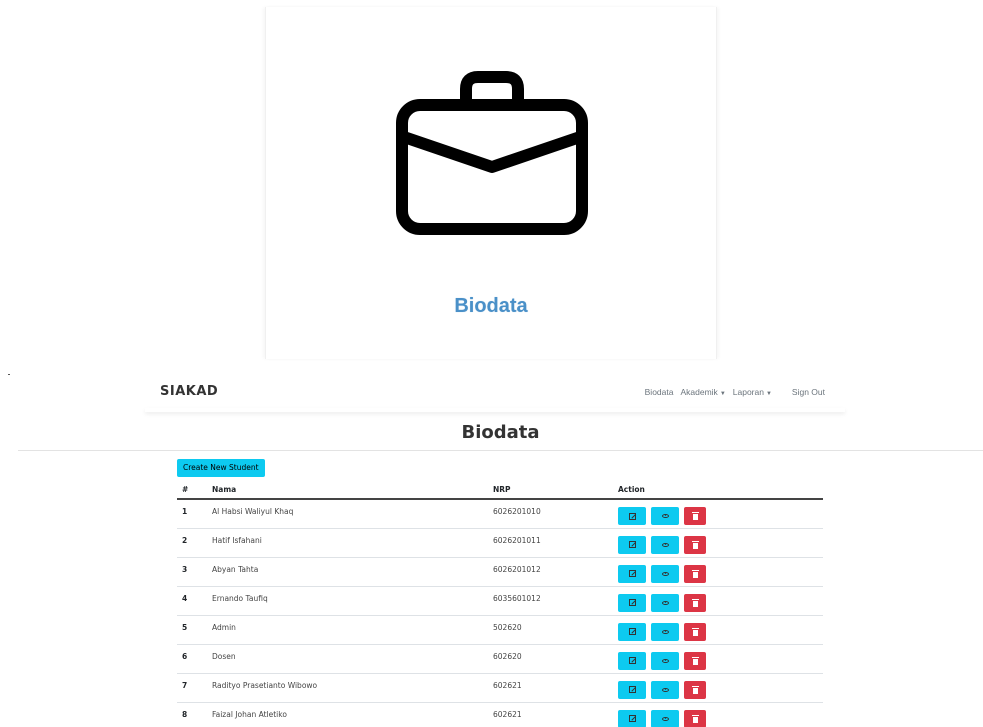  I want to click on header-number: #, so click(192, 490).